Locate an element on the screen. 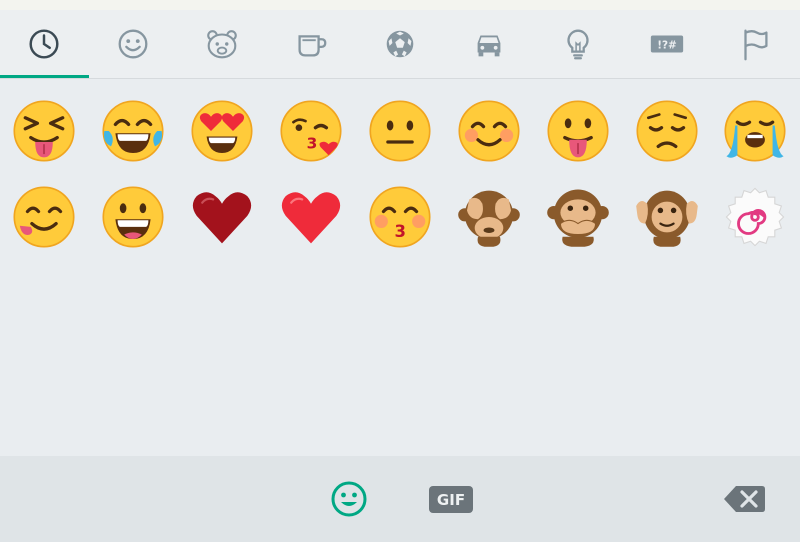  emoji-fish-cake-with-swirl is located at coordinates (755, 217).